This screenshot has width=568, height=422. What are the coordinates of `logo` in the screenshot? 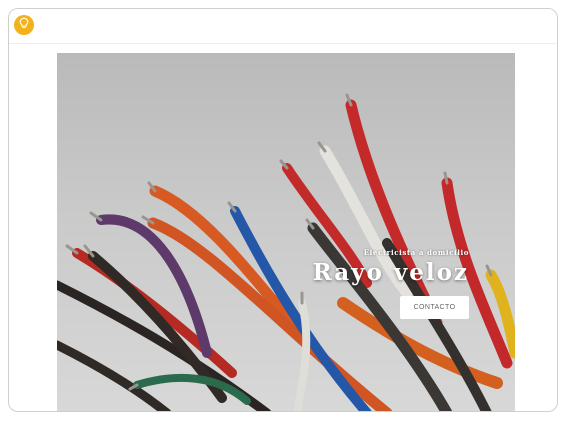 It's located at (24, 25).